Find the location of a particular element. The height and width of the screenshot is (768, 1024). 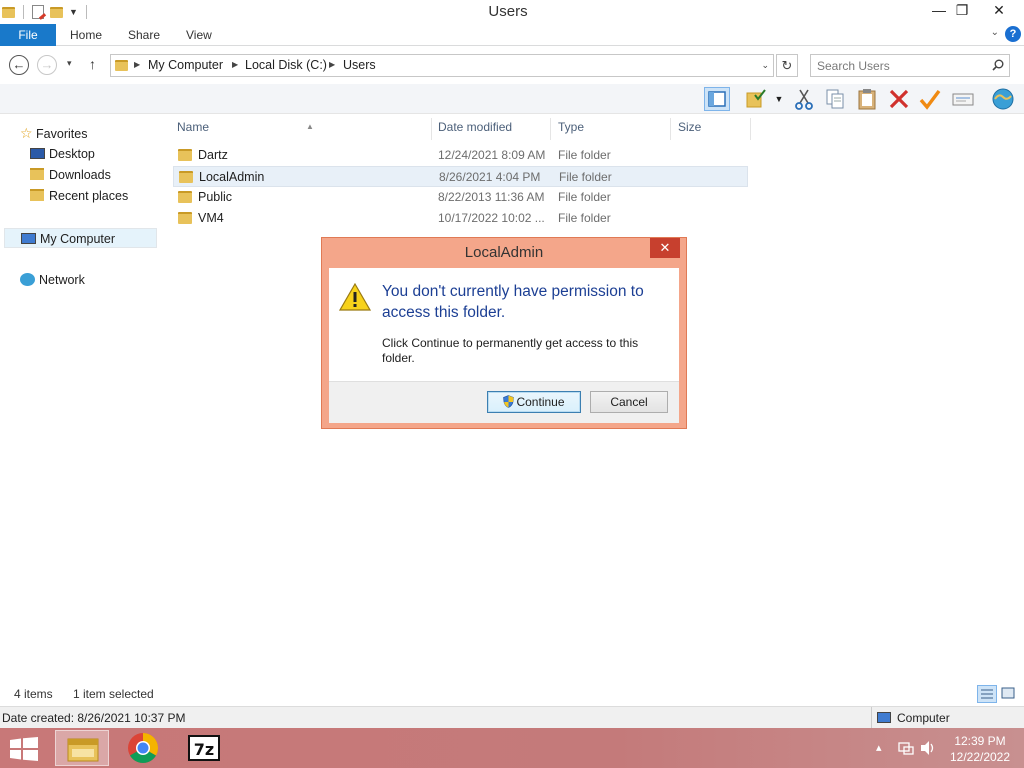

column-header-name: Name ▲ is located at coordinates (302, 129).